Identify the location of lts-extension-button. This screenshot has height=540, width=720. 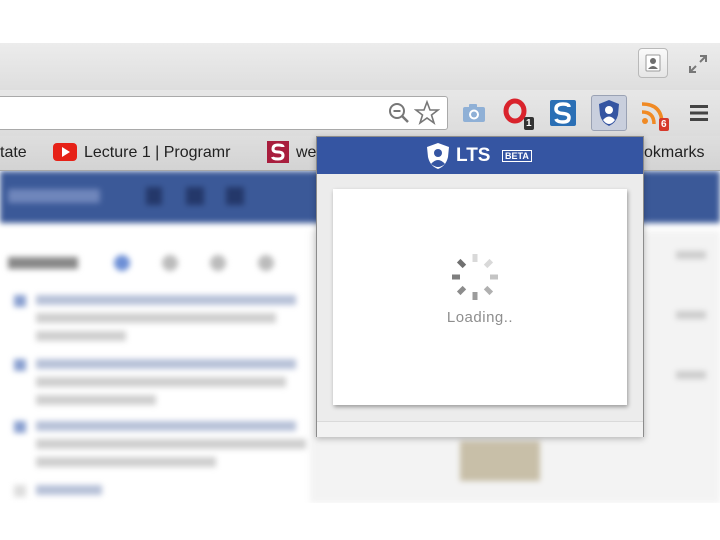
(609, 113).